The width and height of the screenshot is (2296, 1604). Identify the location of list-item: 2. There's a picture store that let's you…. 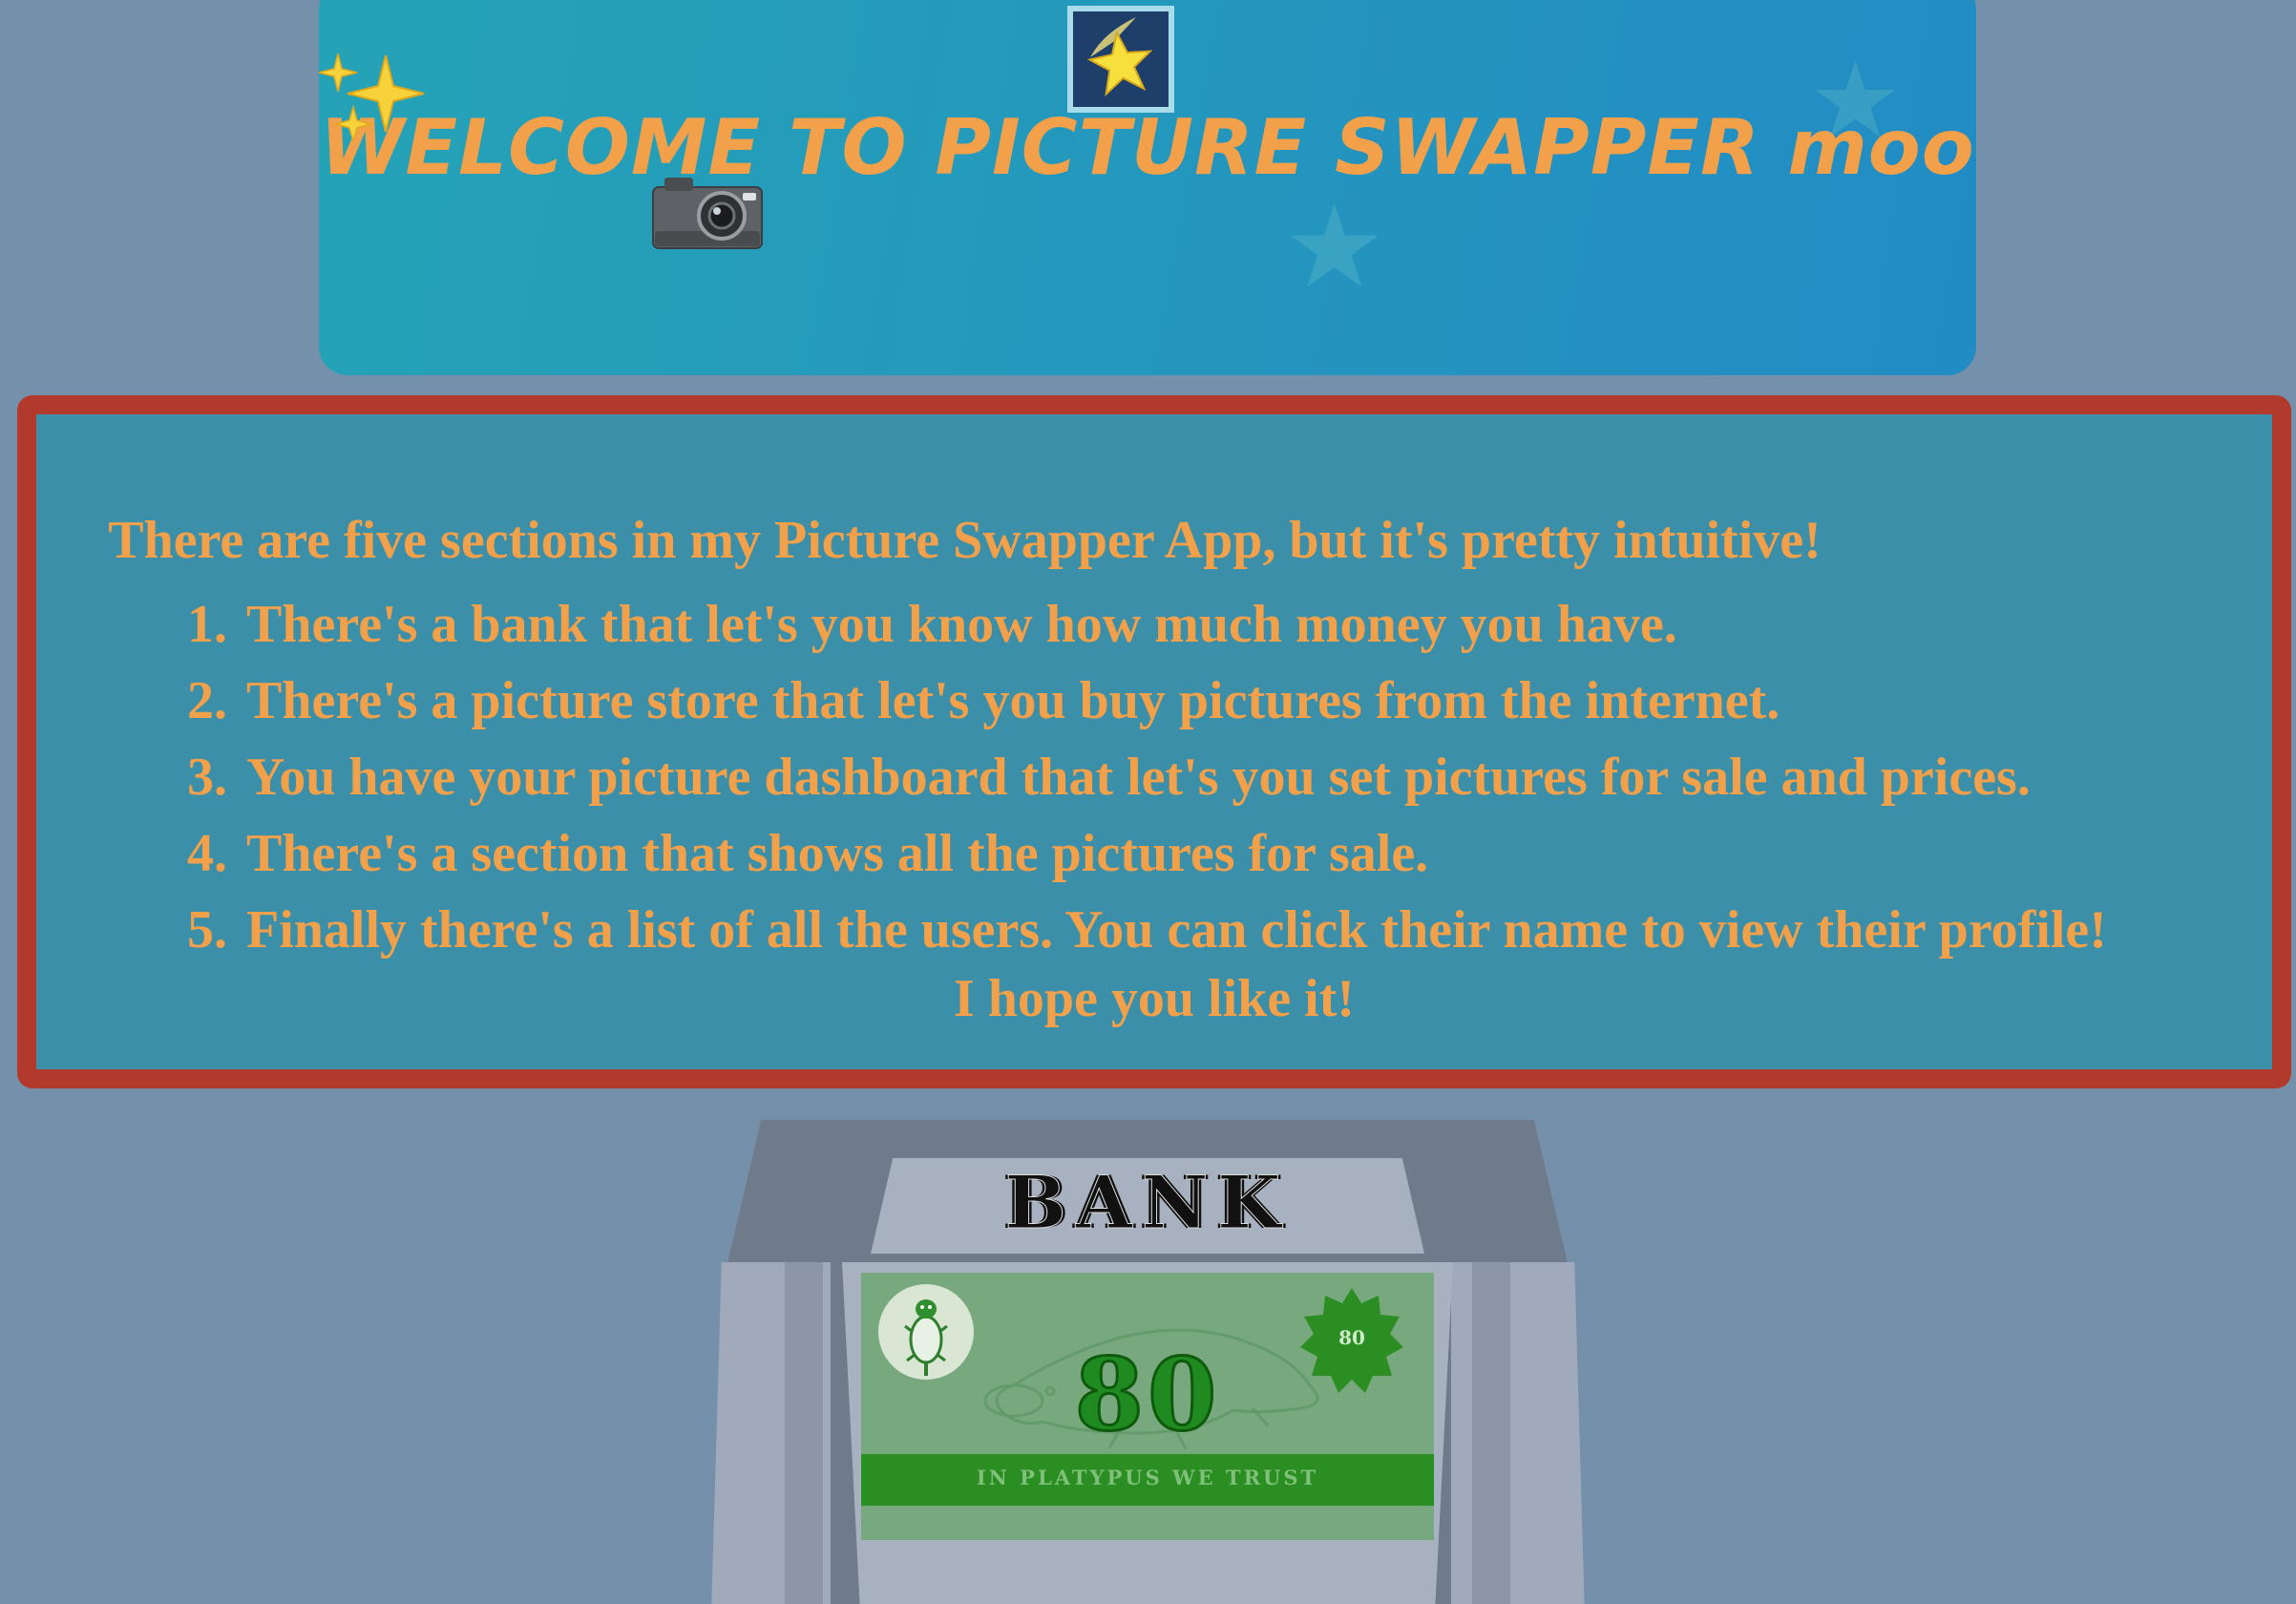
(1147, 701).